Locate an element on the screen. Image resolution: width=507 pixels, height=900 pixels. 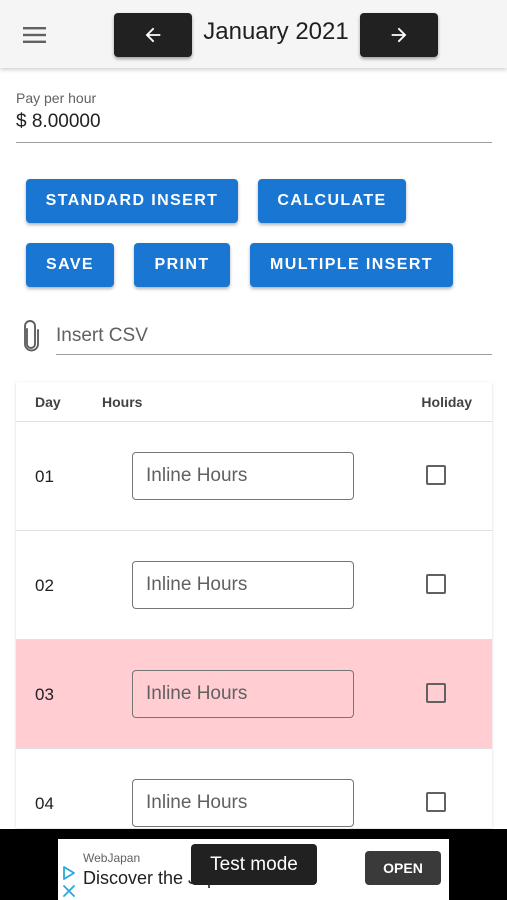
column-header-hours: Hours is located at coordinates (122, 402).